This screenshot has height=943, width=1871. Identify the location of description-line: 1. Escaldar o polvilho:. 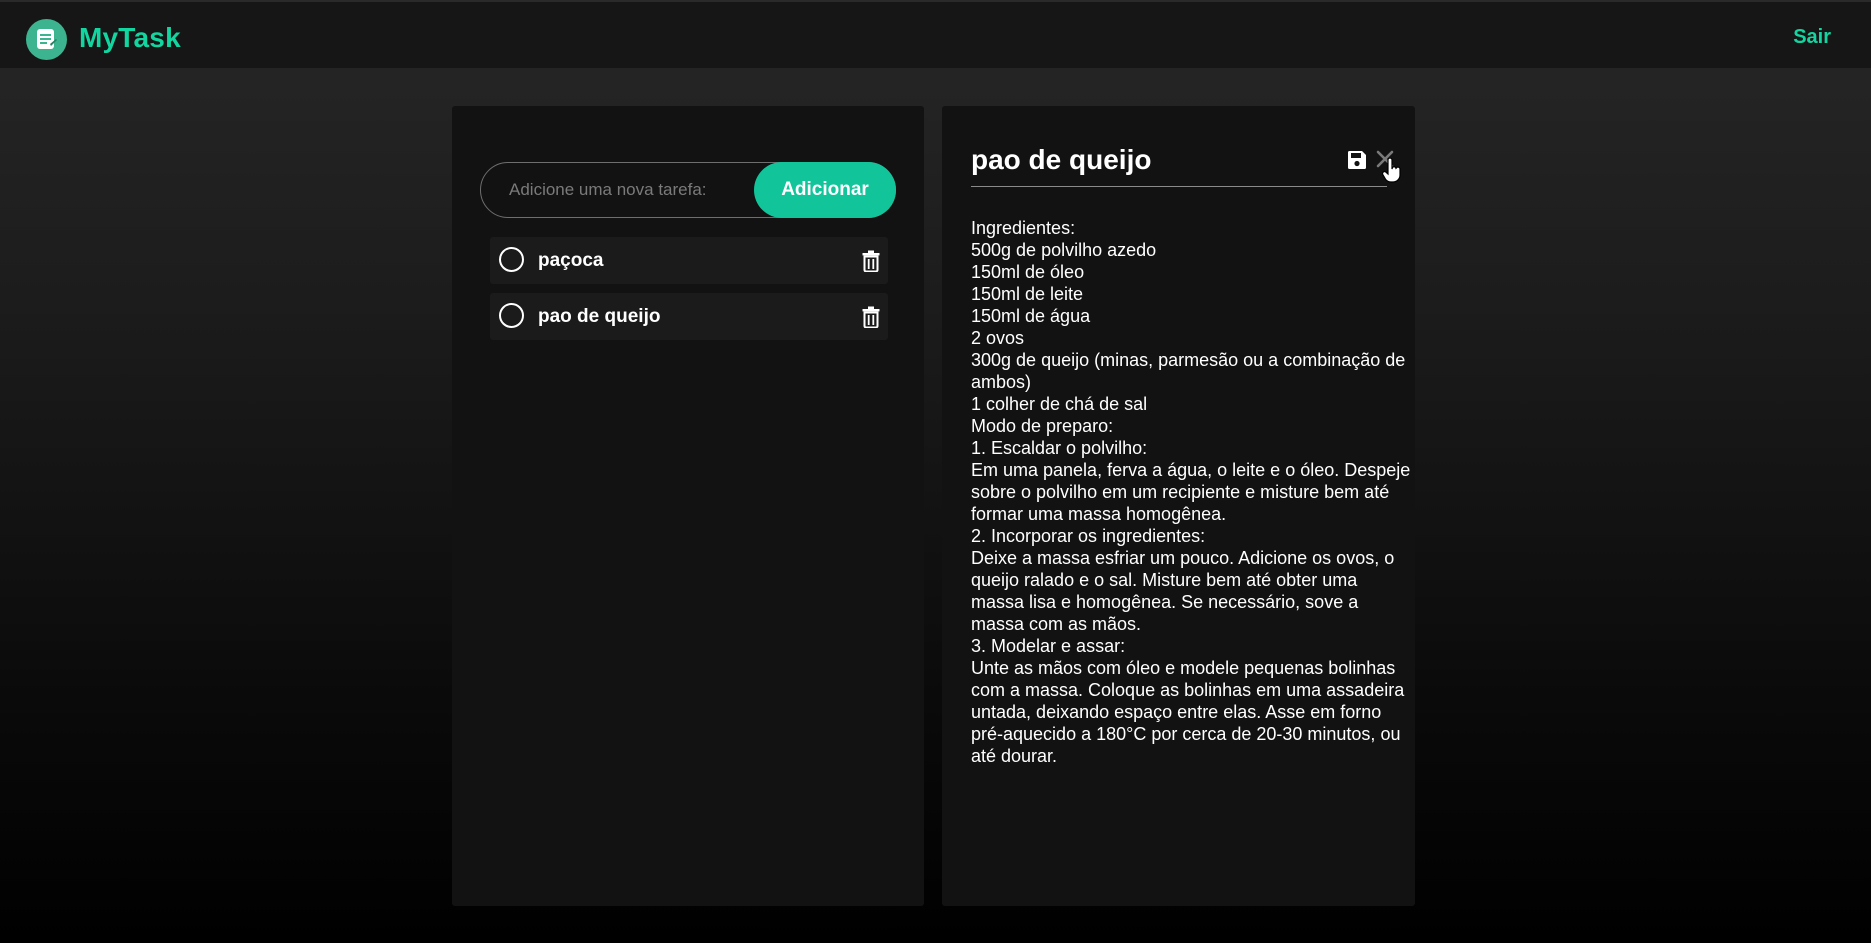
(1059, 448).